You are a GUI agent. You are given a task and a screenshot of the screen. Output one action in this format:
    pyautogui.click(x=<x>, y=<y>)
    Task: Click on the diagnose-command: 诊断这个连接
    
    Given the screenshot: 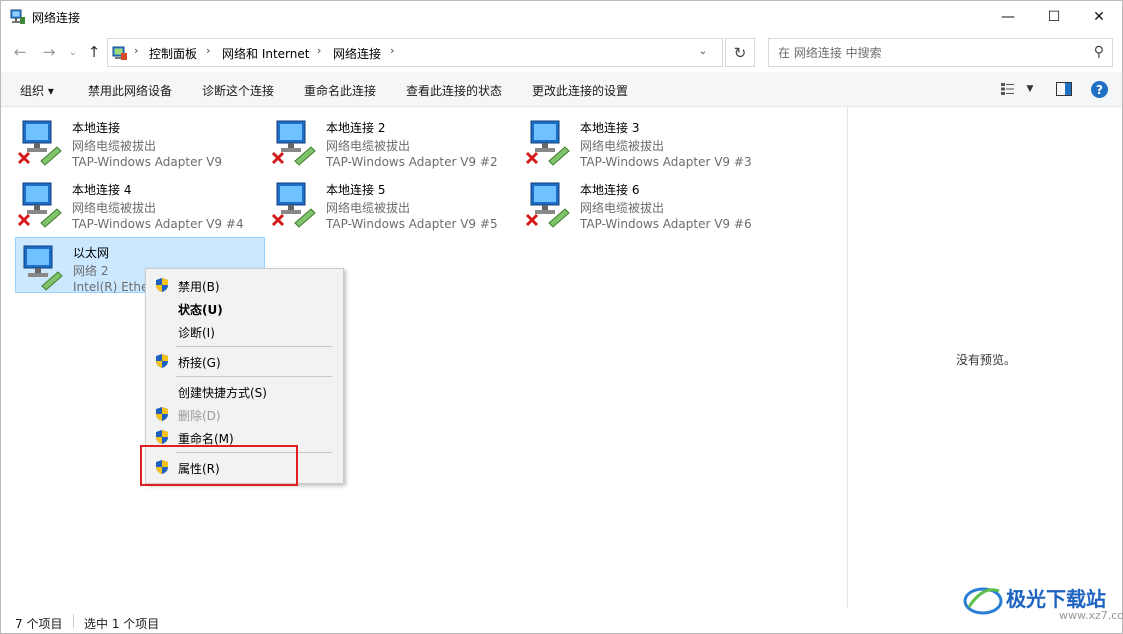 What is the action you would take?
    pyautogui.click(x=238, y=90)
    